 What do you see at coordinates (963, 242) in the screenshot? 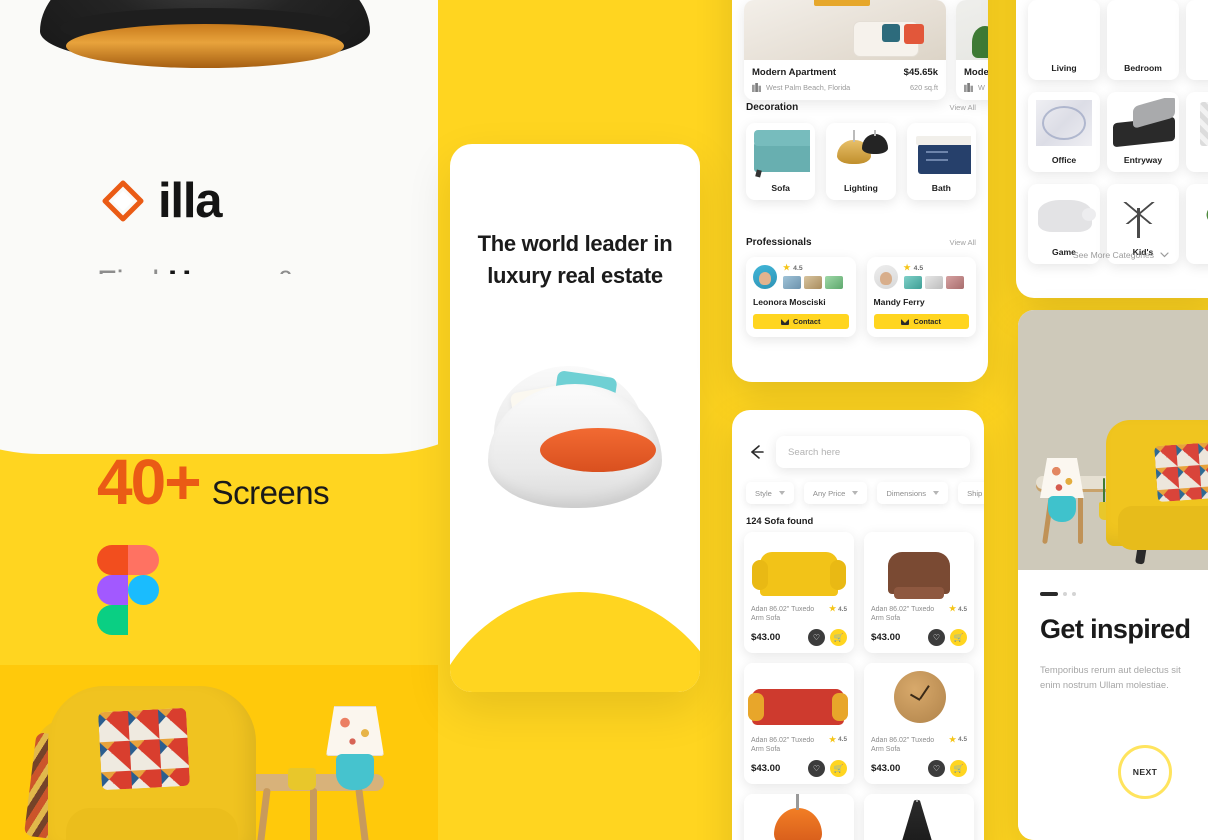
I see `professionals-view-all: View All` at bounding box center [963, 242].